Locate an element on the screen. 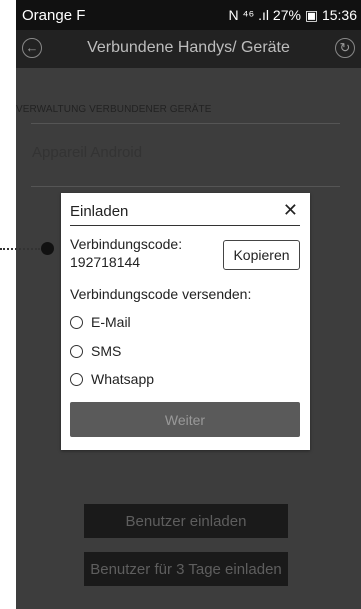  continue-button: Weiter is located at coordinates (185, 419).